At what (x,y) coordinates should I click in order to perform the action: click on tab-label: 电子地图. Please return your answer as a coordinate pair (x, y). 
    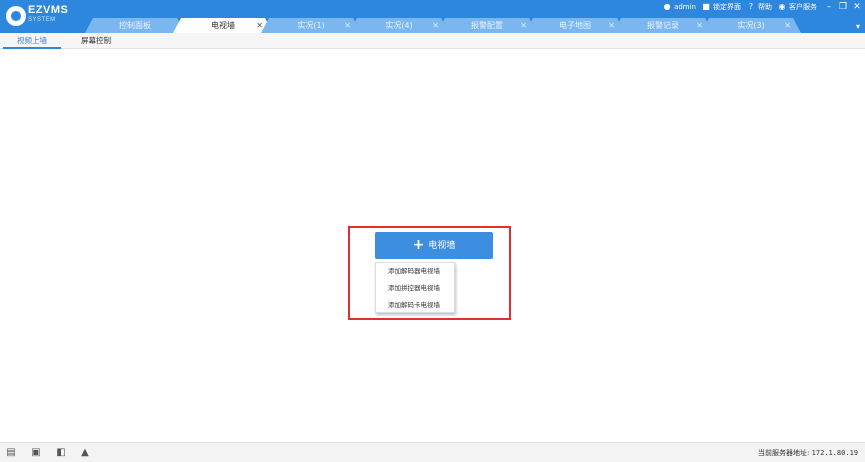
    Looking at the image, I should click on (575, 25).